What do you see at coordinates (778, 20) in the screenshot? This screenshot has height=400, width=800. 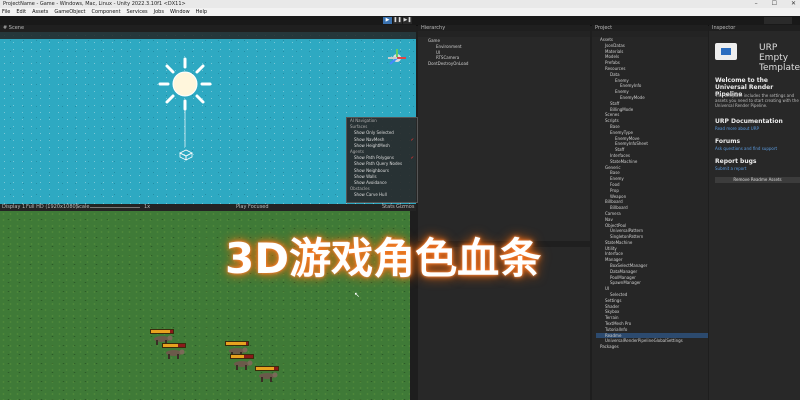 I see `layout-dropdown` at bounding box center [778, 20].